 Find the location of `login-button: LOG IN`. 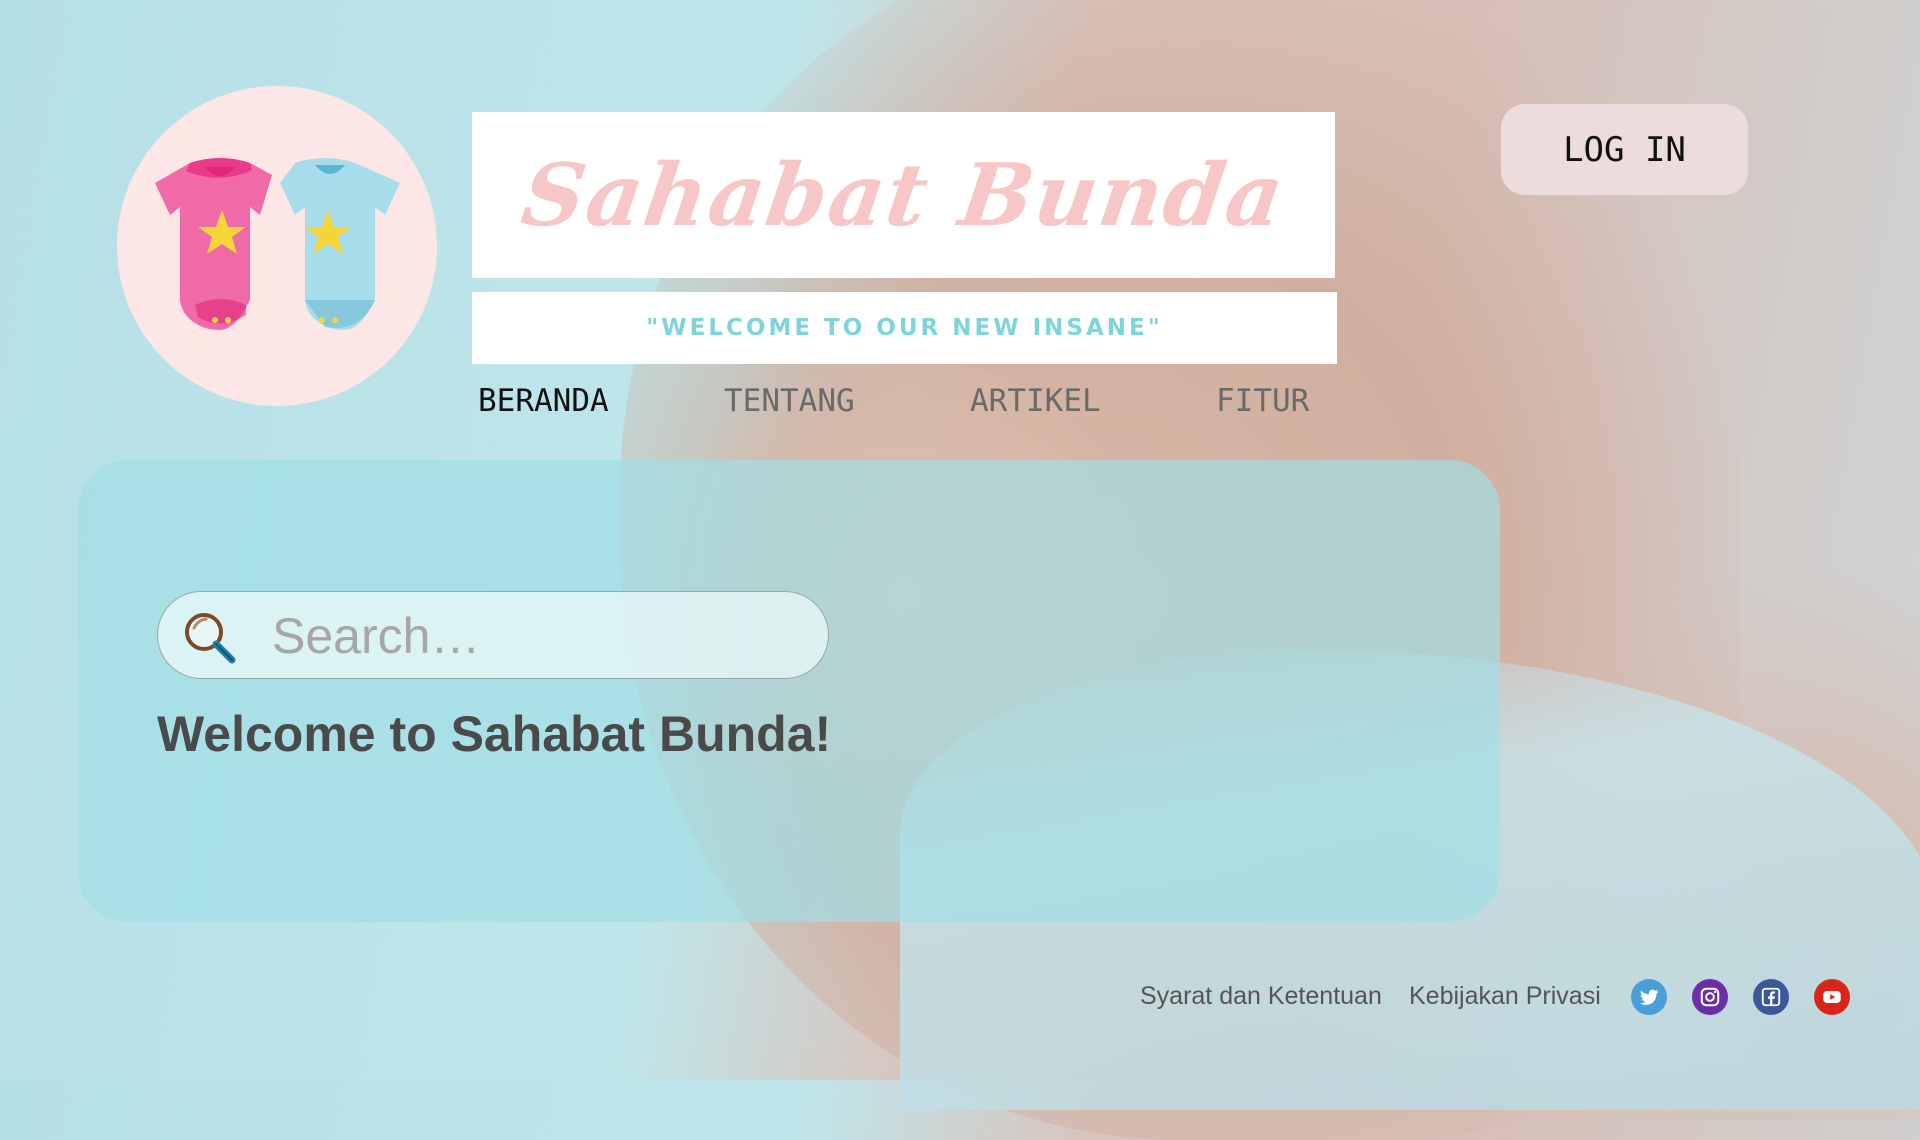

login-button: LOG IN is located at coordinates (1624, 149).